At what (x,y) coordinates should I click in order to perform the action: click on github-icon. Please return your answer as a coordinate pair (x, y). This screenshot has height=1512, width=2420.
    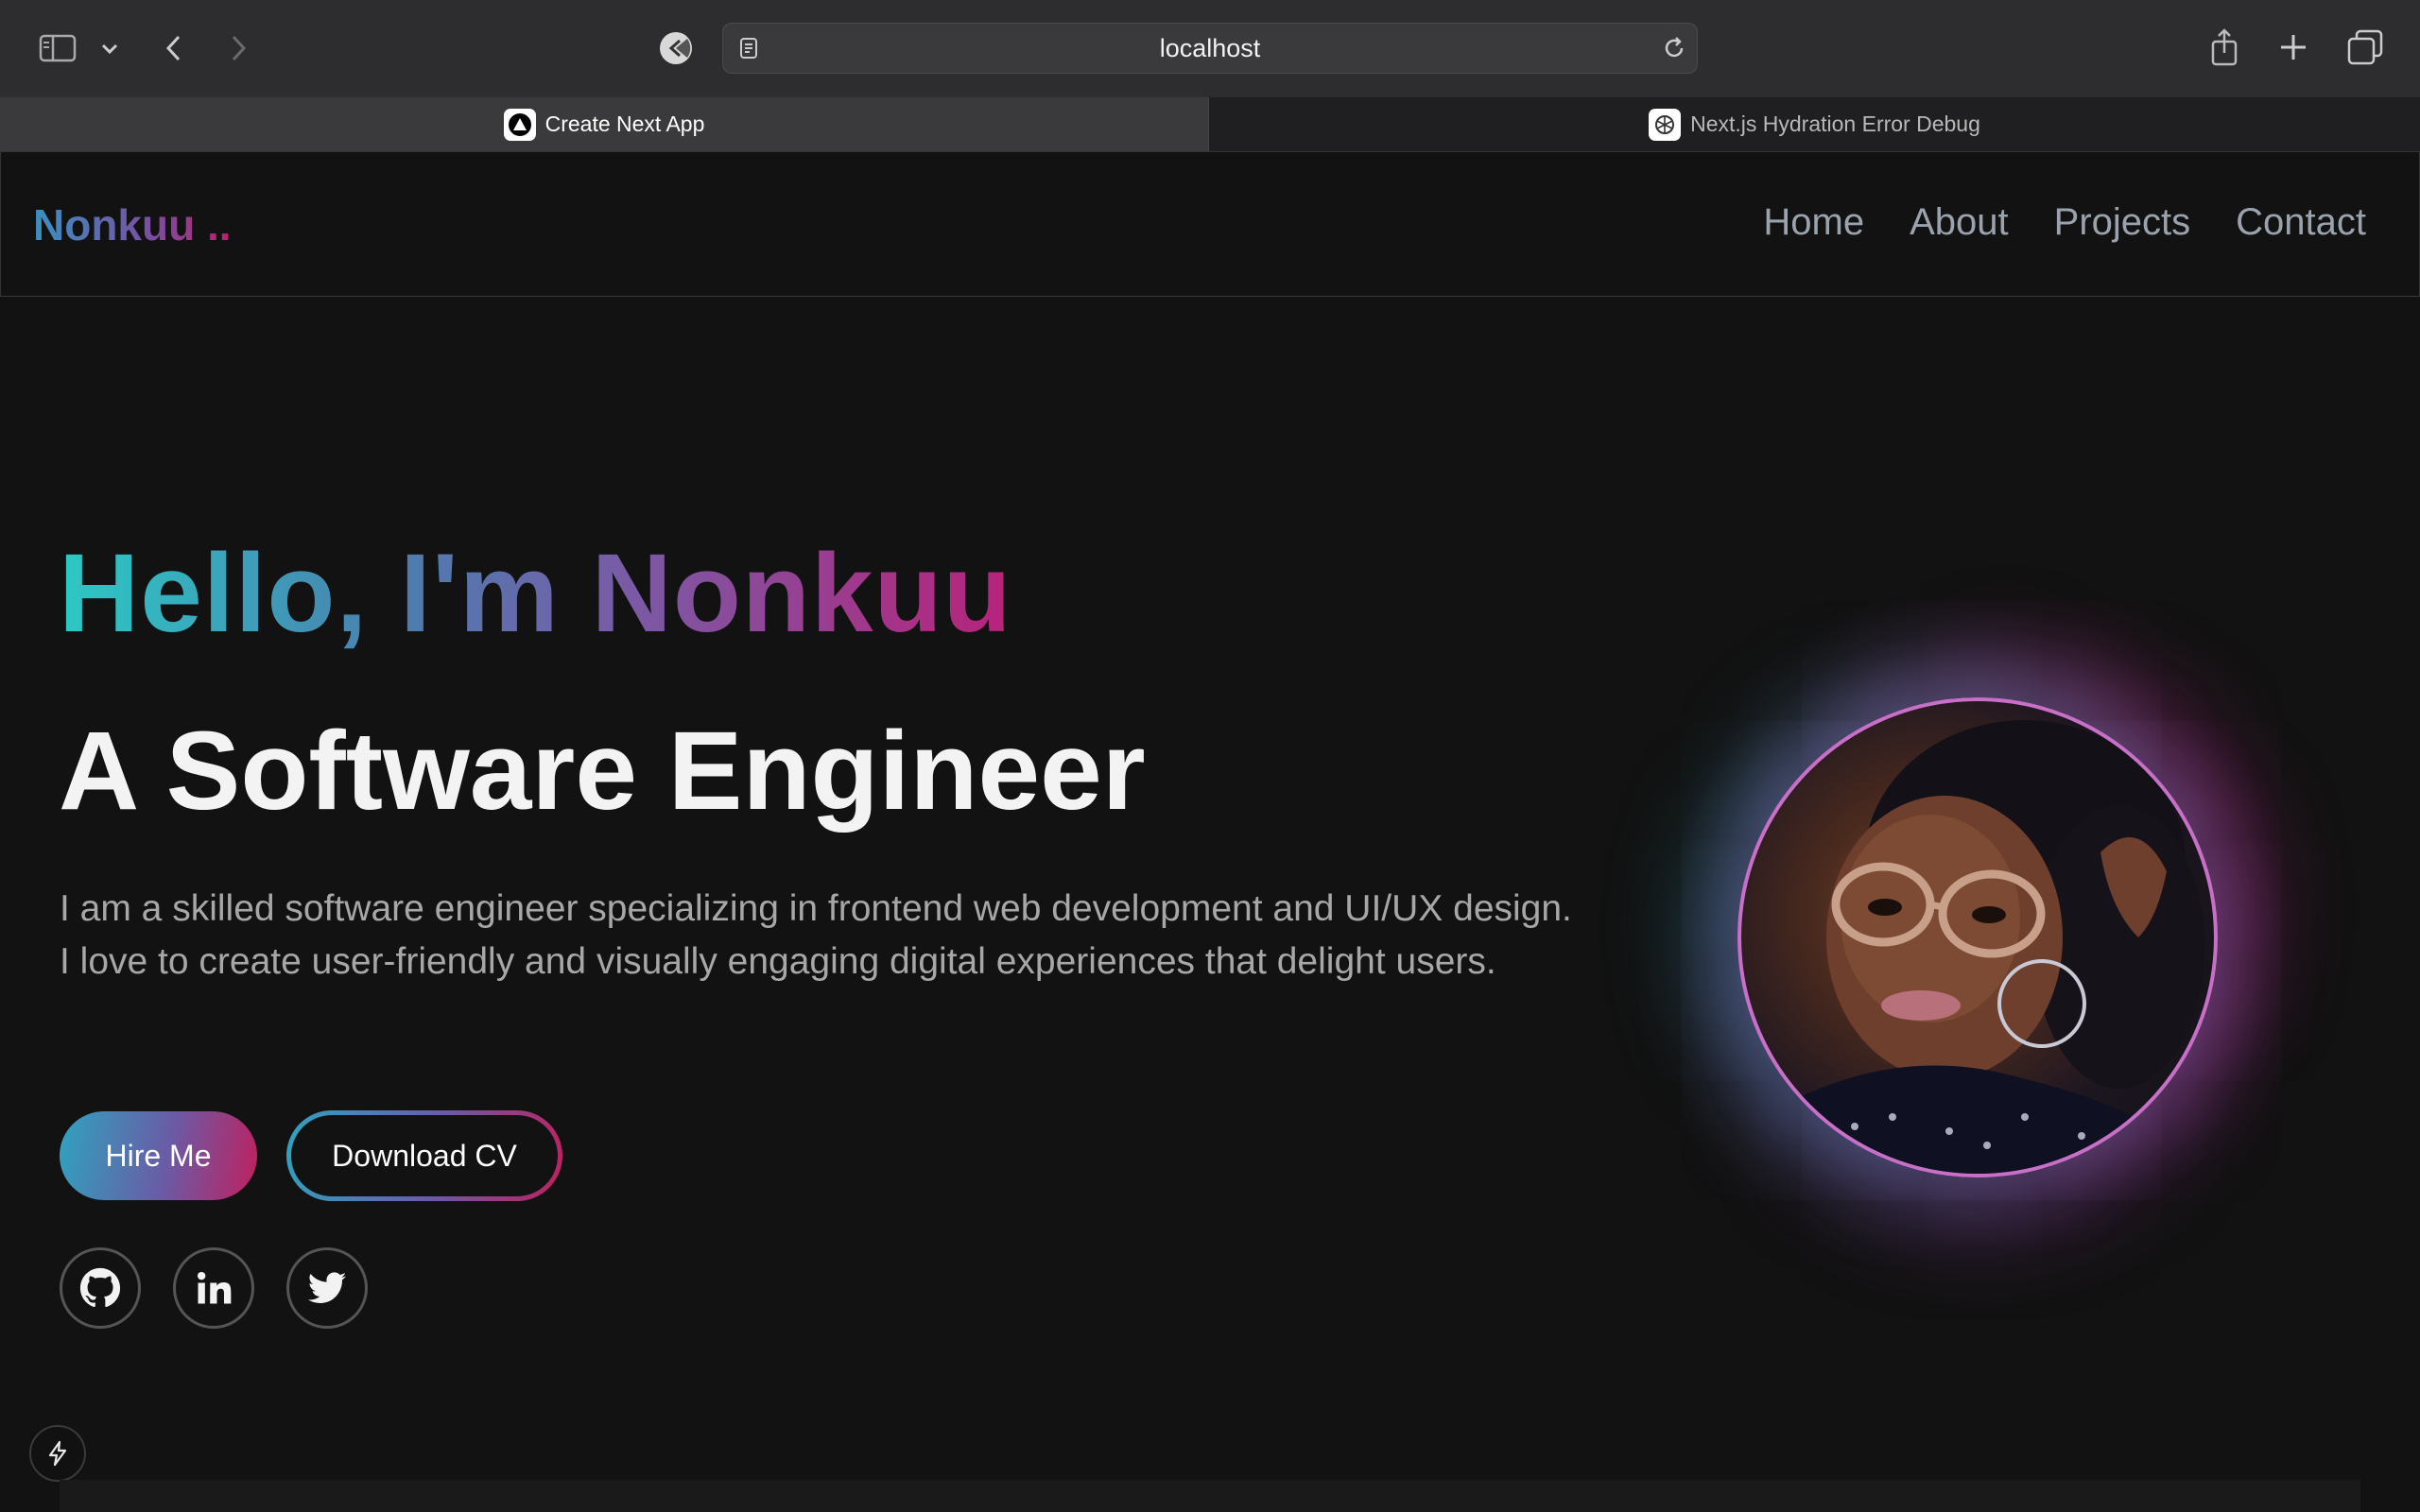
    Looking at the image, I should click on (100, 1288).